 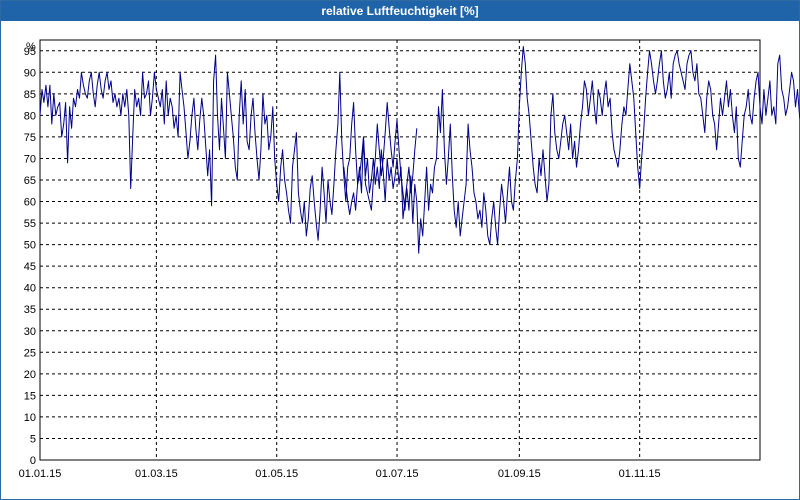 What do you see at coordinates (30, 159) in the screenshot?
I see `y-tick-label: 70` at bounding box center [30, 159].